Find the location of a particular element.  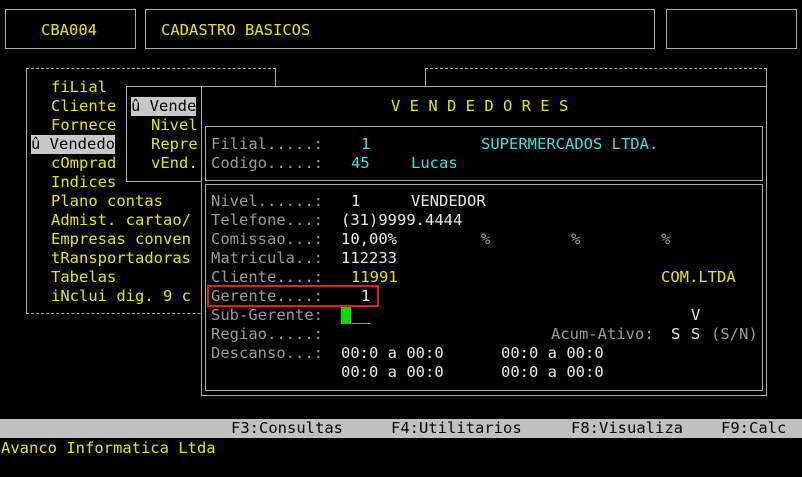

f8-visualiza: F8:Visualiza is located at coordinates (627, 428).